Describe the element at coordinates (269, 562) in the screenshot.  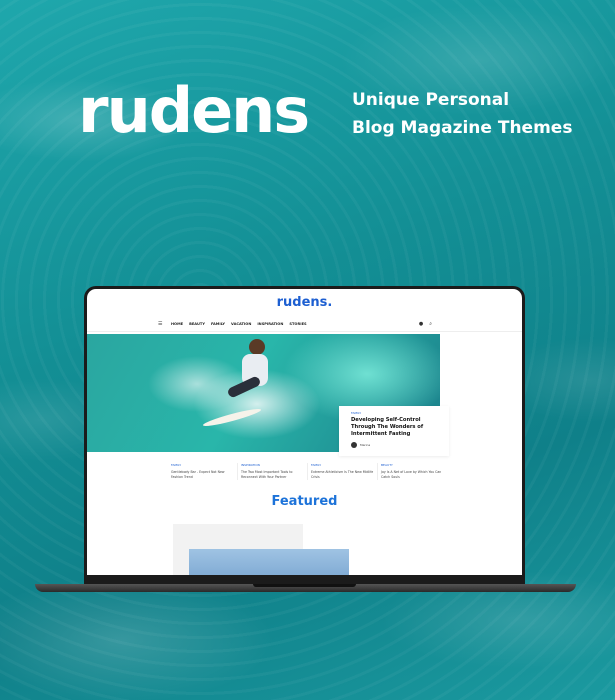
I see `featured-image` at that location.